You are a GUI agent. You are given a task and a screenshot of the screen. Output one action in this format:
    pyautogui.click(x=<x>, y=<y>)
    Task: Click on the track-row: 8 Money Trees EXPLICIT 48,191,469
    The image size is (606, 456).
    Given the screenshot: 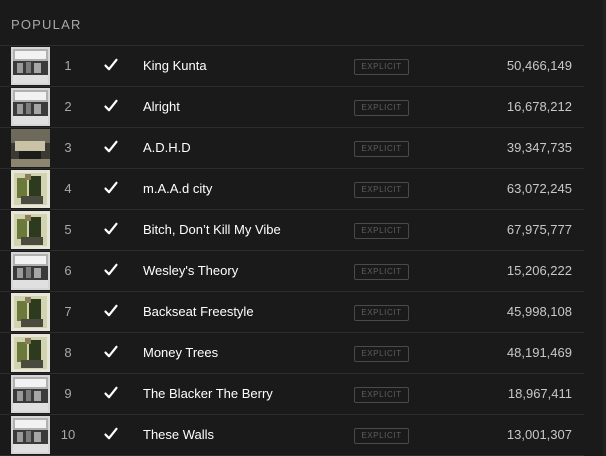 What is the action you would take?
    pyautogui.click(x=292, y=352)
    